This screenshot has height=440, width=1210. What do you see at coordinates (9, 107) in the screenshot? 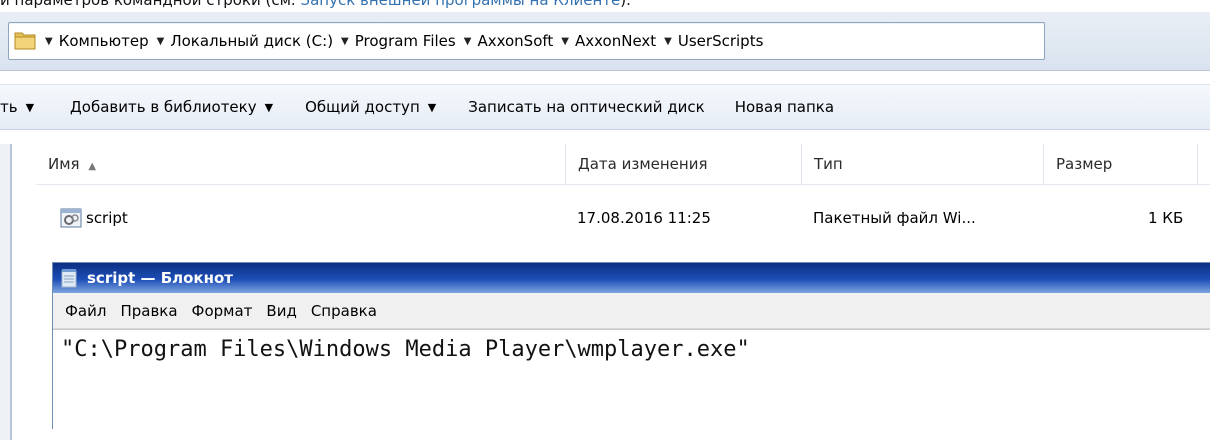
I see `toolbar-label: ть` at bounding box center [9, 107].